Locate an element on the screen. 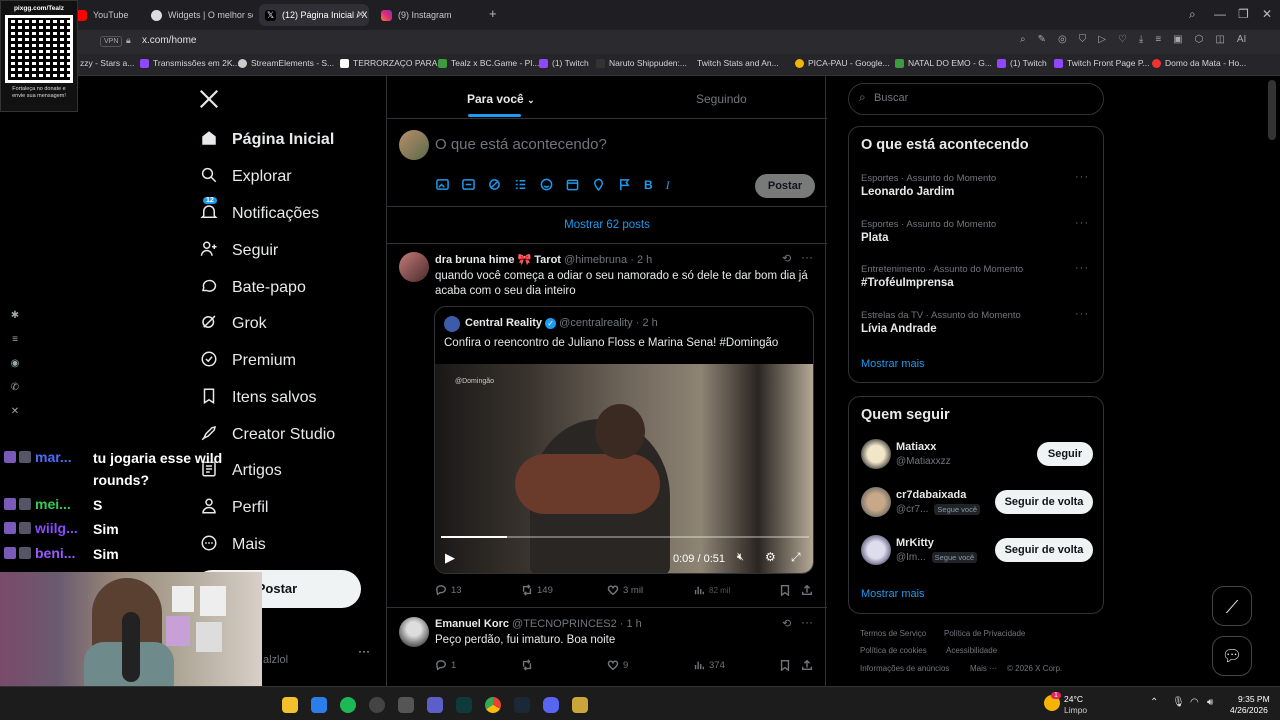  search-tabs-icon: ⌕ is located at coordinates (1192, 14).